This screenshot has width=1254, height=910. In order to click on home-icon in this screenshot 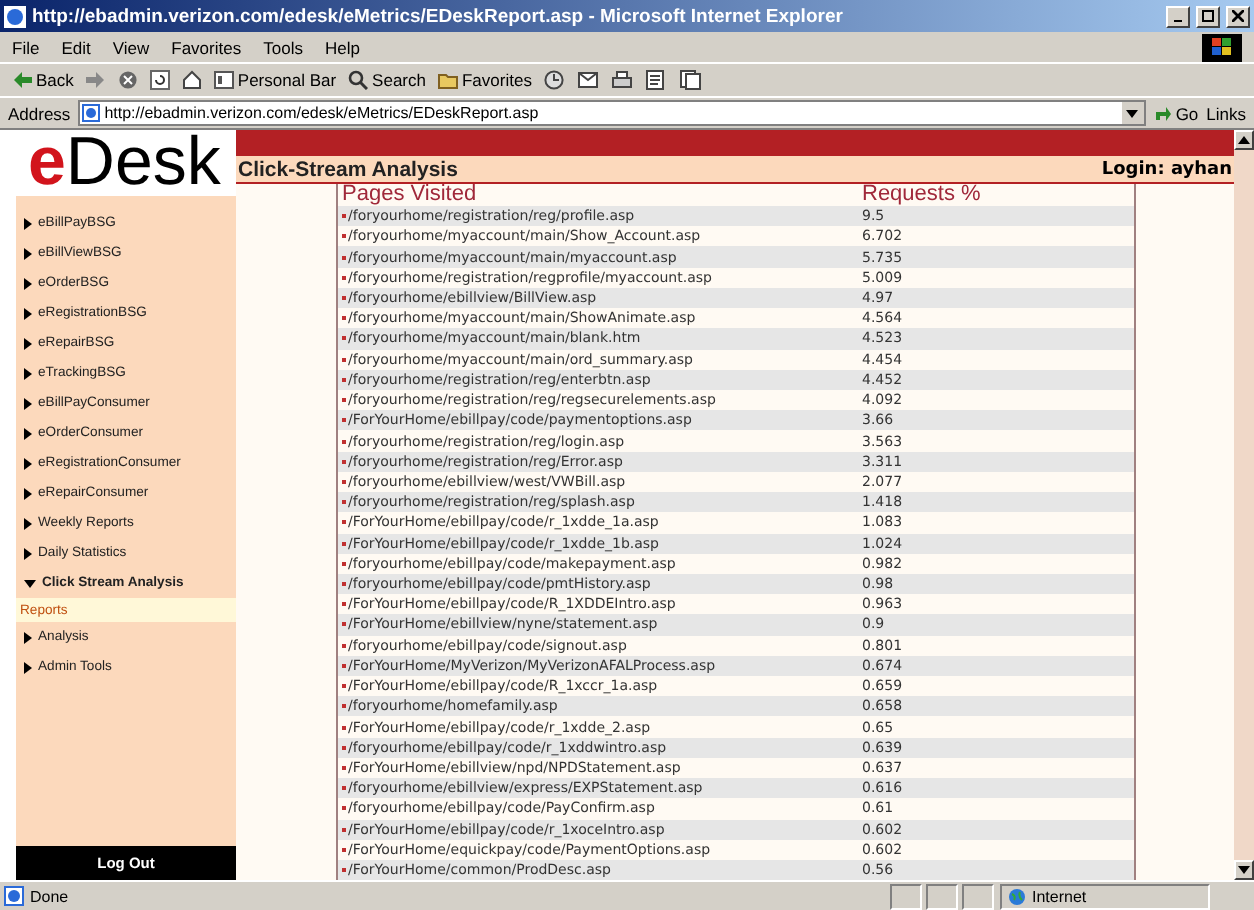, I will do `click(191, 80)`.